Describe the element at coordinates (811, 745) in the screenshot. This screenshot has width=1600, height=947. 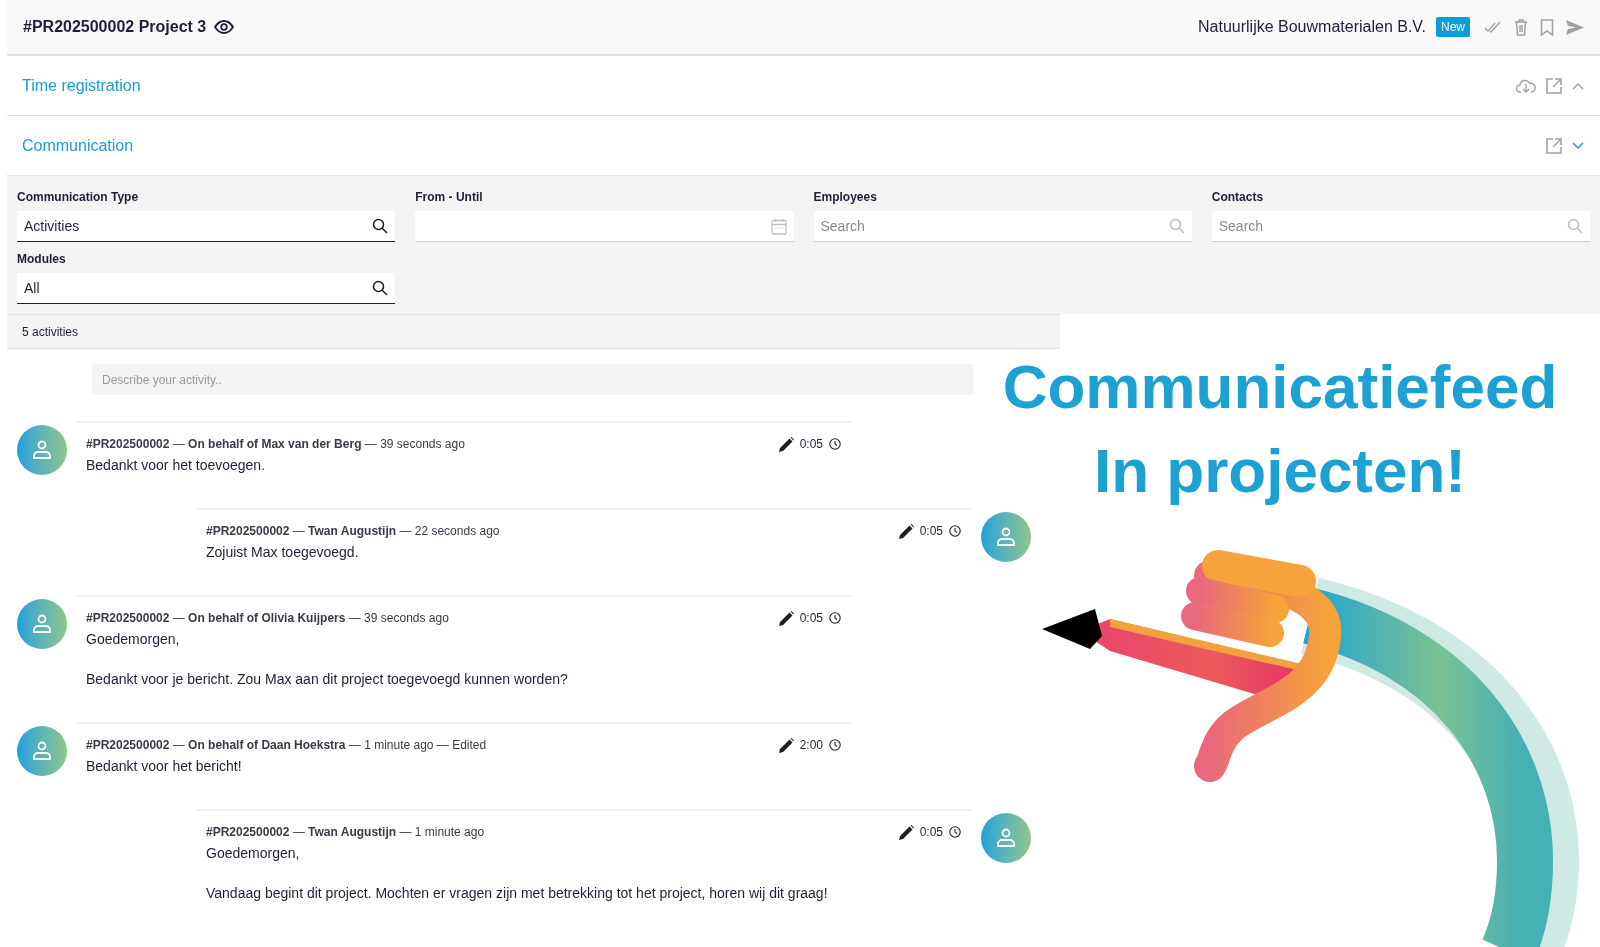
I see `duration: 2:00` at that location.